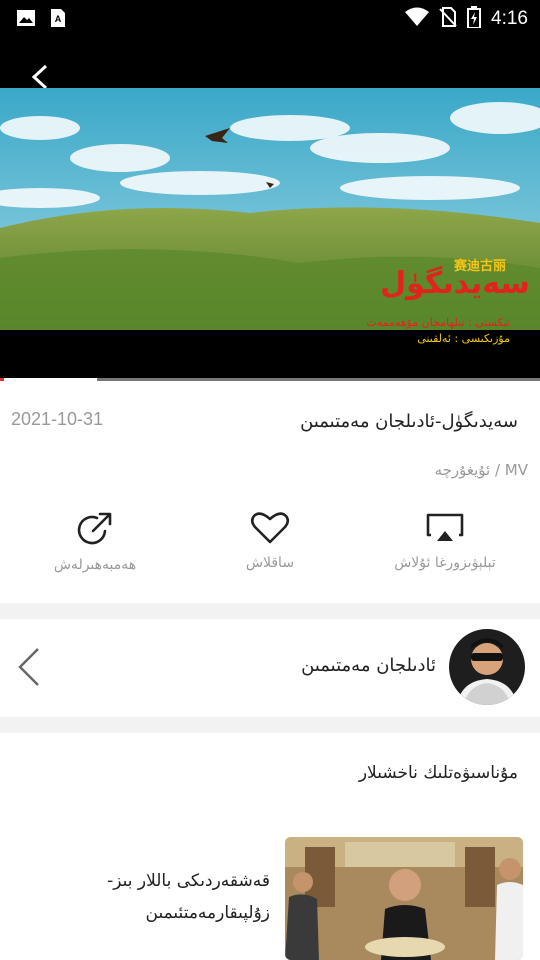  I want to click on share-label: ھەمبەھىرلەش, so click(95, 565).